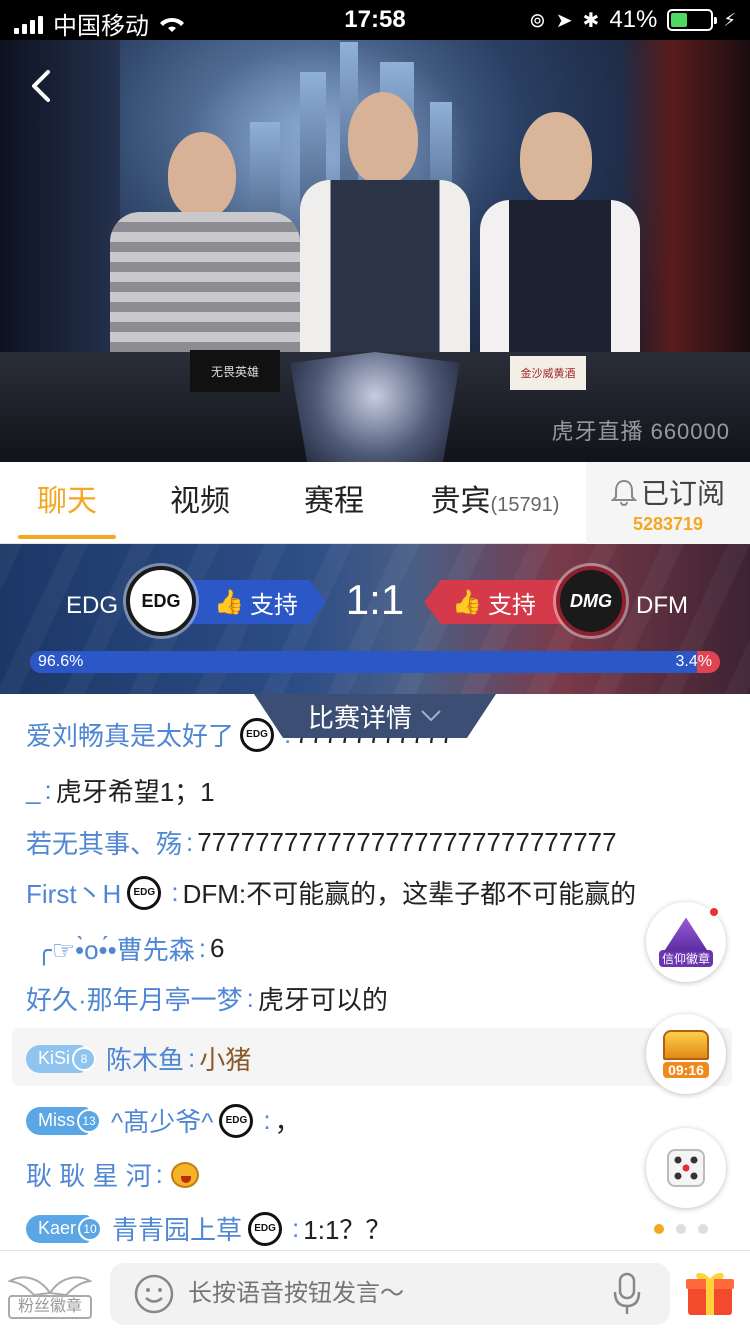  What do you see at coordinates (409, 894) in the screenshot?
I see `chat-text: DFM:不可能赢的，这辈子都不可能赢的` at bounding box center [409, 894].